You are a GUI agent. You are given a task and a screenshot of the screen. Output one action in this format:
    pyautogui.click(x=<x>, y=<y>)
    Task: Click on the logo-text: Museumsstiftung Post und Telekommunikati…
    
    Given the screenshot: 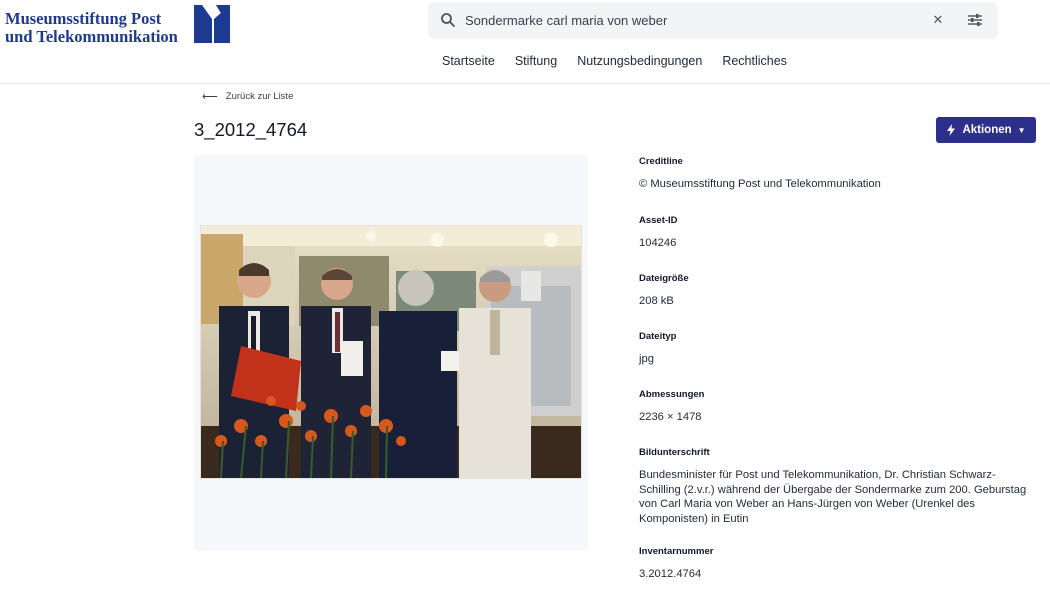 What is the action you would take?
    pyautogui.click(x=91, y=28)
    